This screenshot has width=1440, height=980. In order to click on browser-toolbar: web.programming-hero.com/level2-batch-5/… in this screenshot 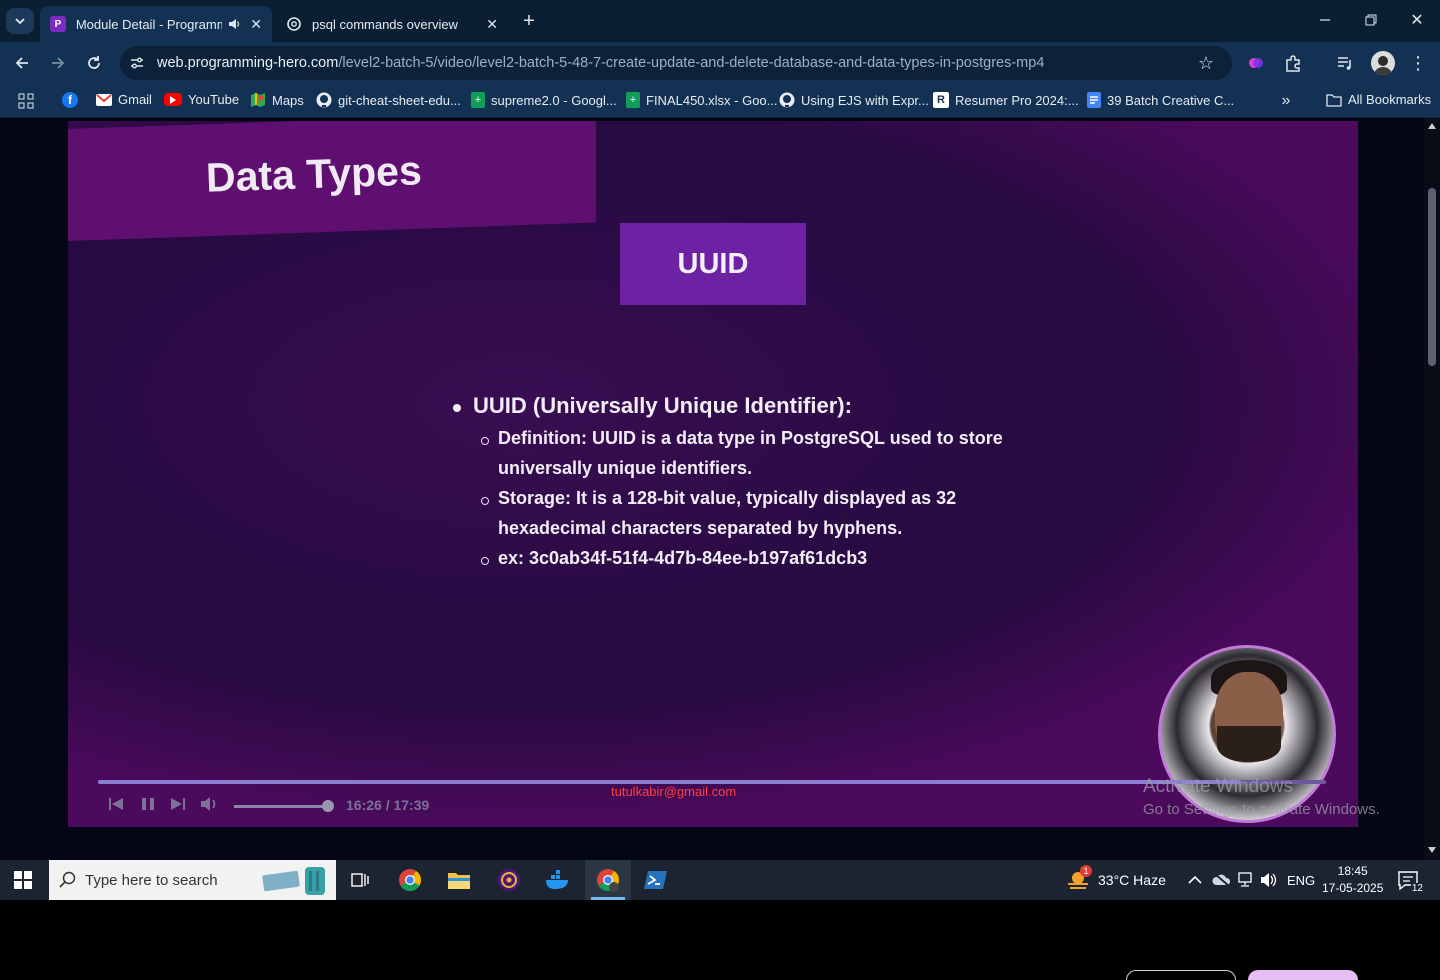, I will do `click(720, 63)`.